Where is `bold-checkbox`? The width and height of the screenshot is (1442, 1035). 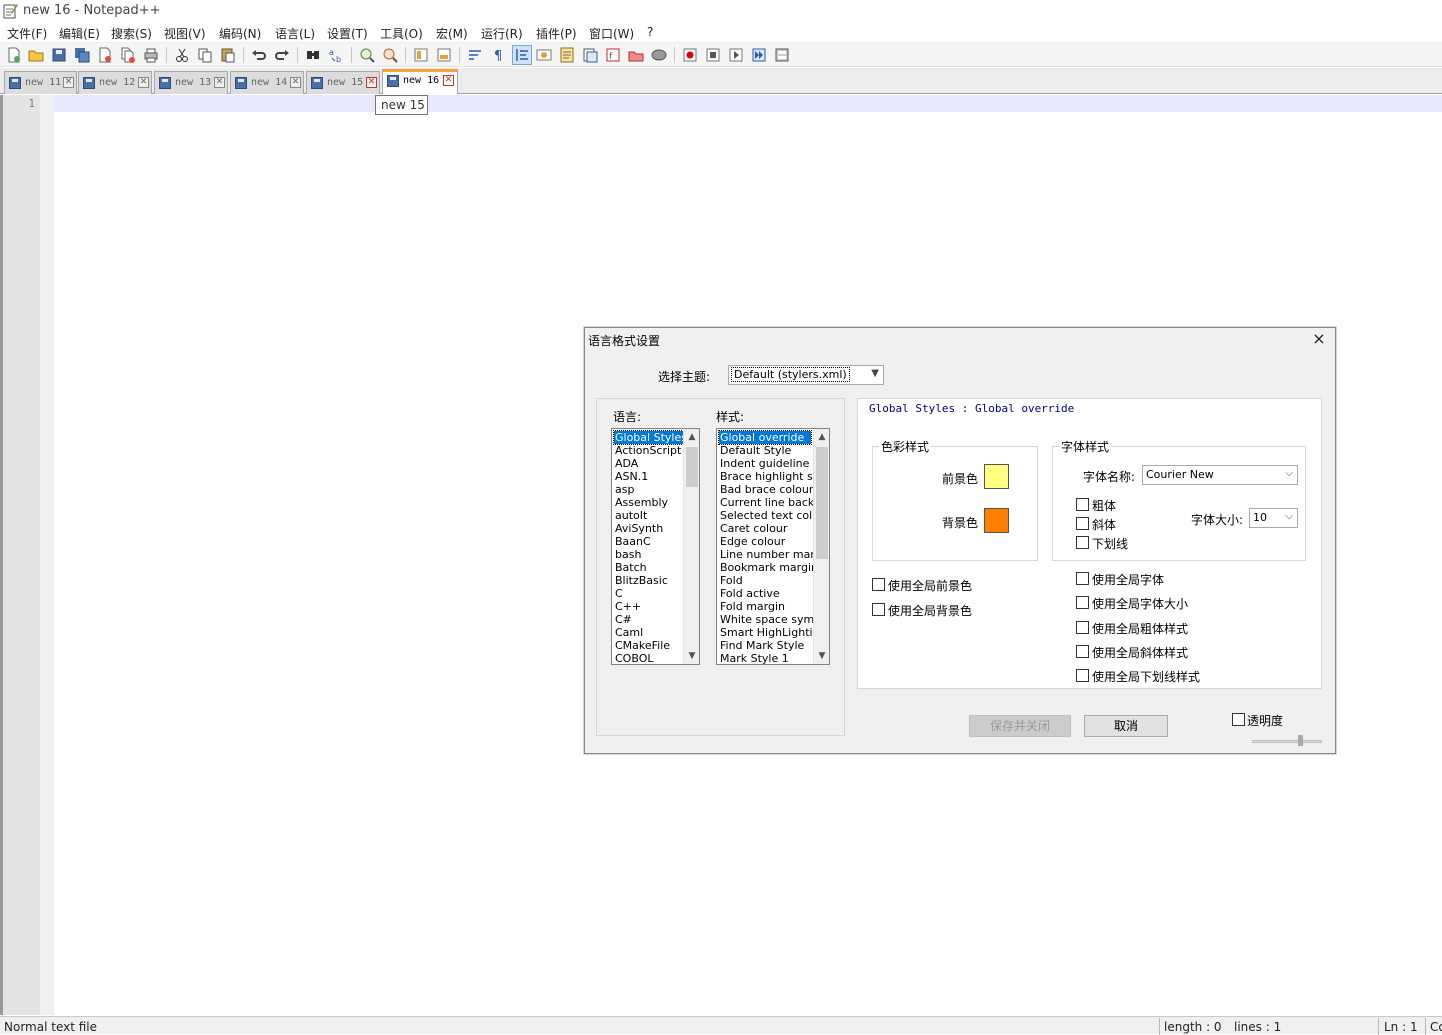
bold-checkbox is located at coordinates (1082, 504).